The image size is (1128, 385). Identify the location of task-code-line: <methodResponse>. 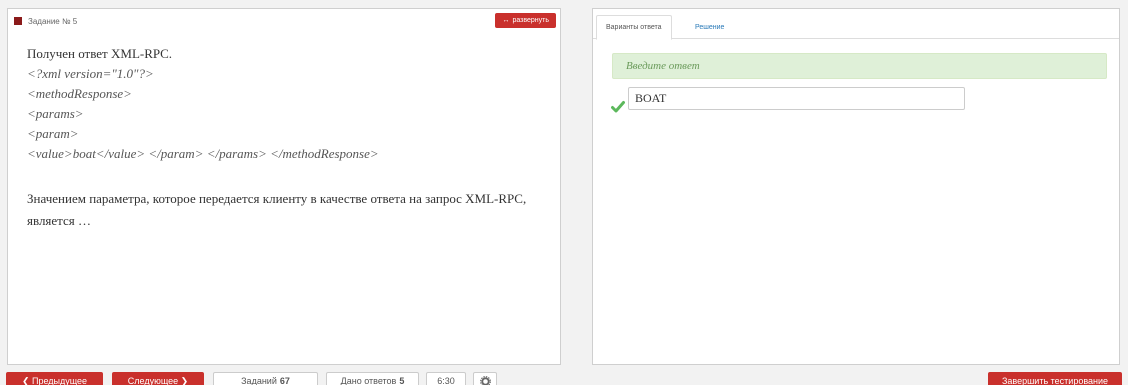
(79, 93).